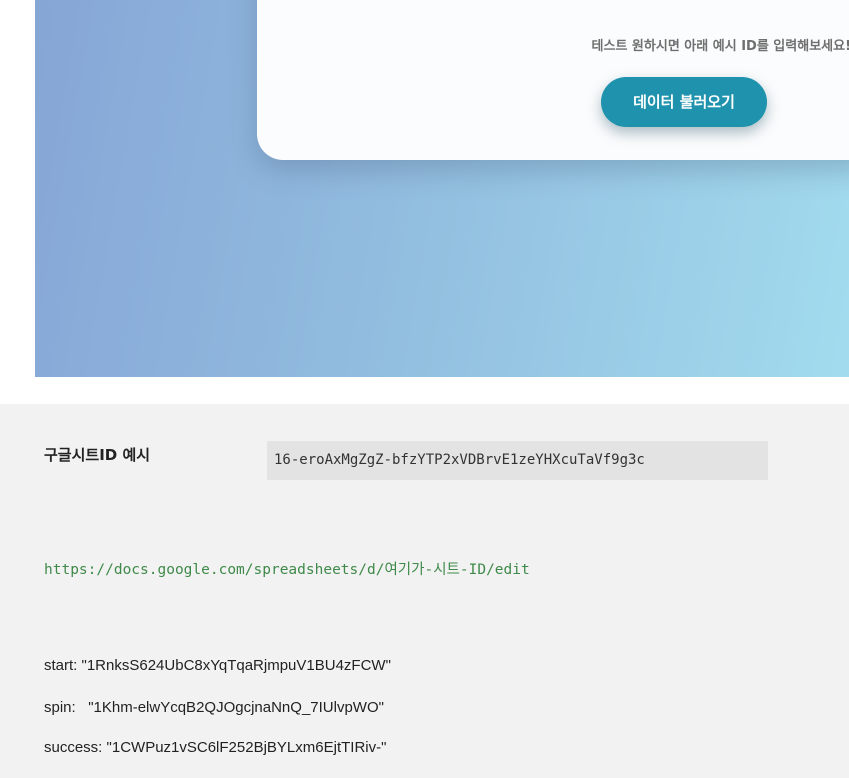  Describe the element at coordinates (97, 455) in the screenshot. I see `sheet-id-example-label: 구글시트ID 예시` at that location.